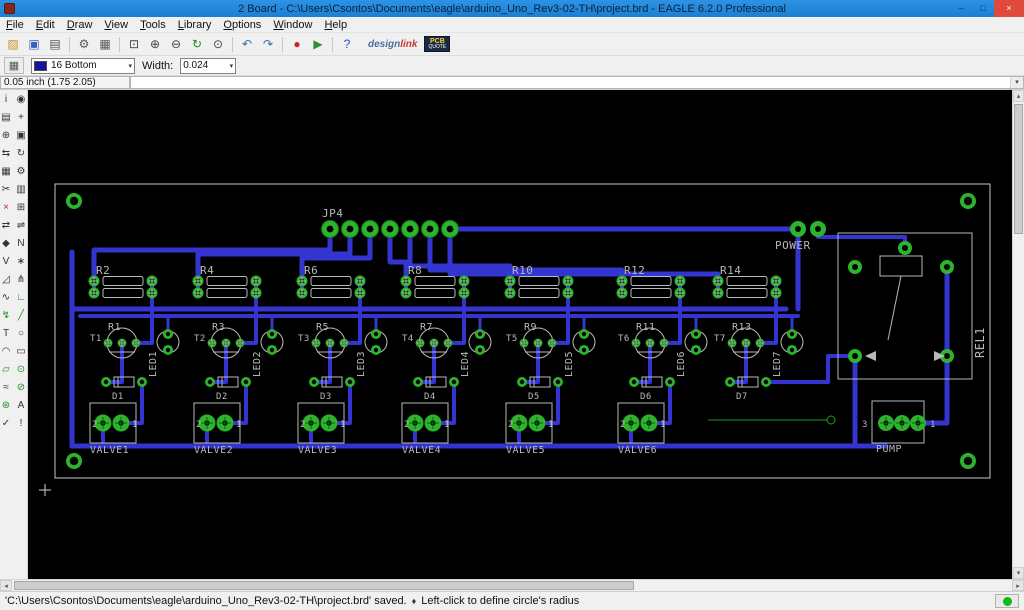 This screenshot has height=610, width=1024. I want to click on scroll-right-icon: ▸, so click(1018, 585).